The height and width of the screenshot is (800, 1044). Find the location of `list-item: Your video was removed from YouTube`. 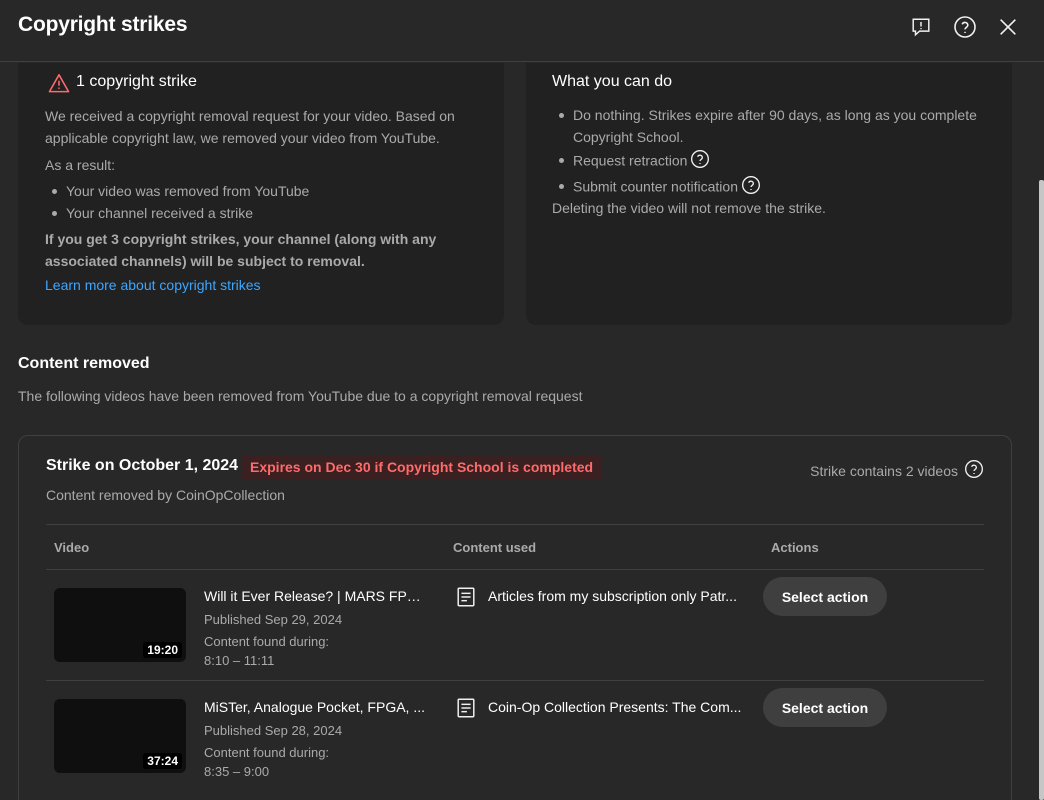

list-item: Your video was removed from YouTube is located at coordinates (177, 191).